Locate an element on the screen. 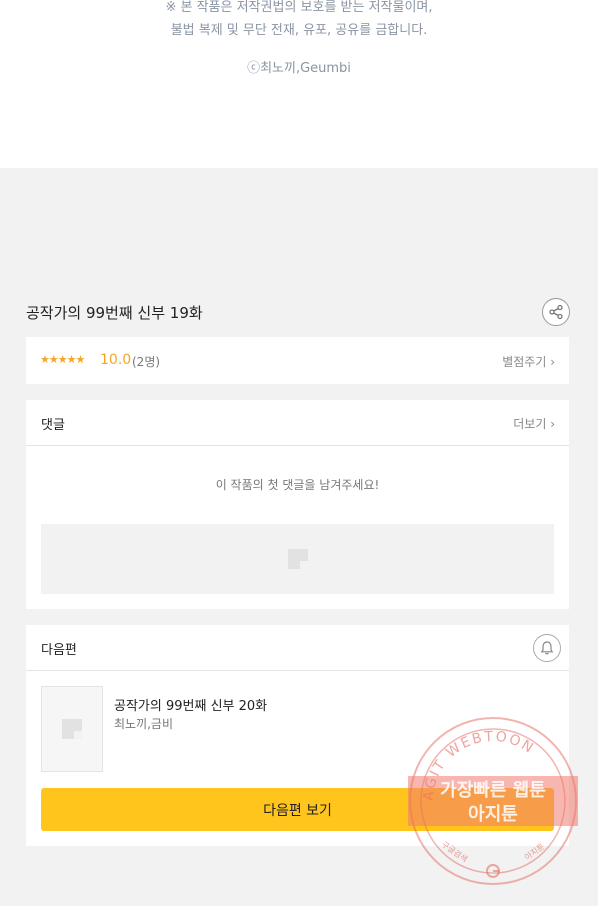 This screenshot has width=598, height=906. rating-stars: ★★★★★ is located at coordinates (62, 359).